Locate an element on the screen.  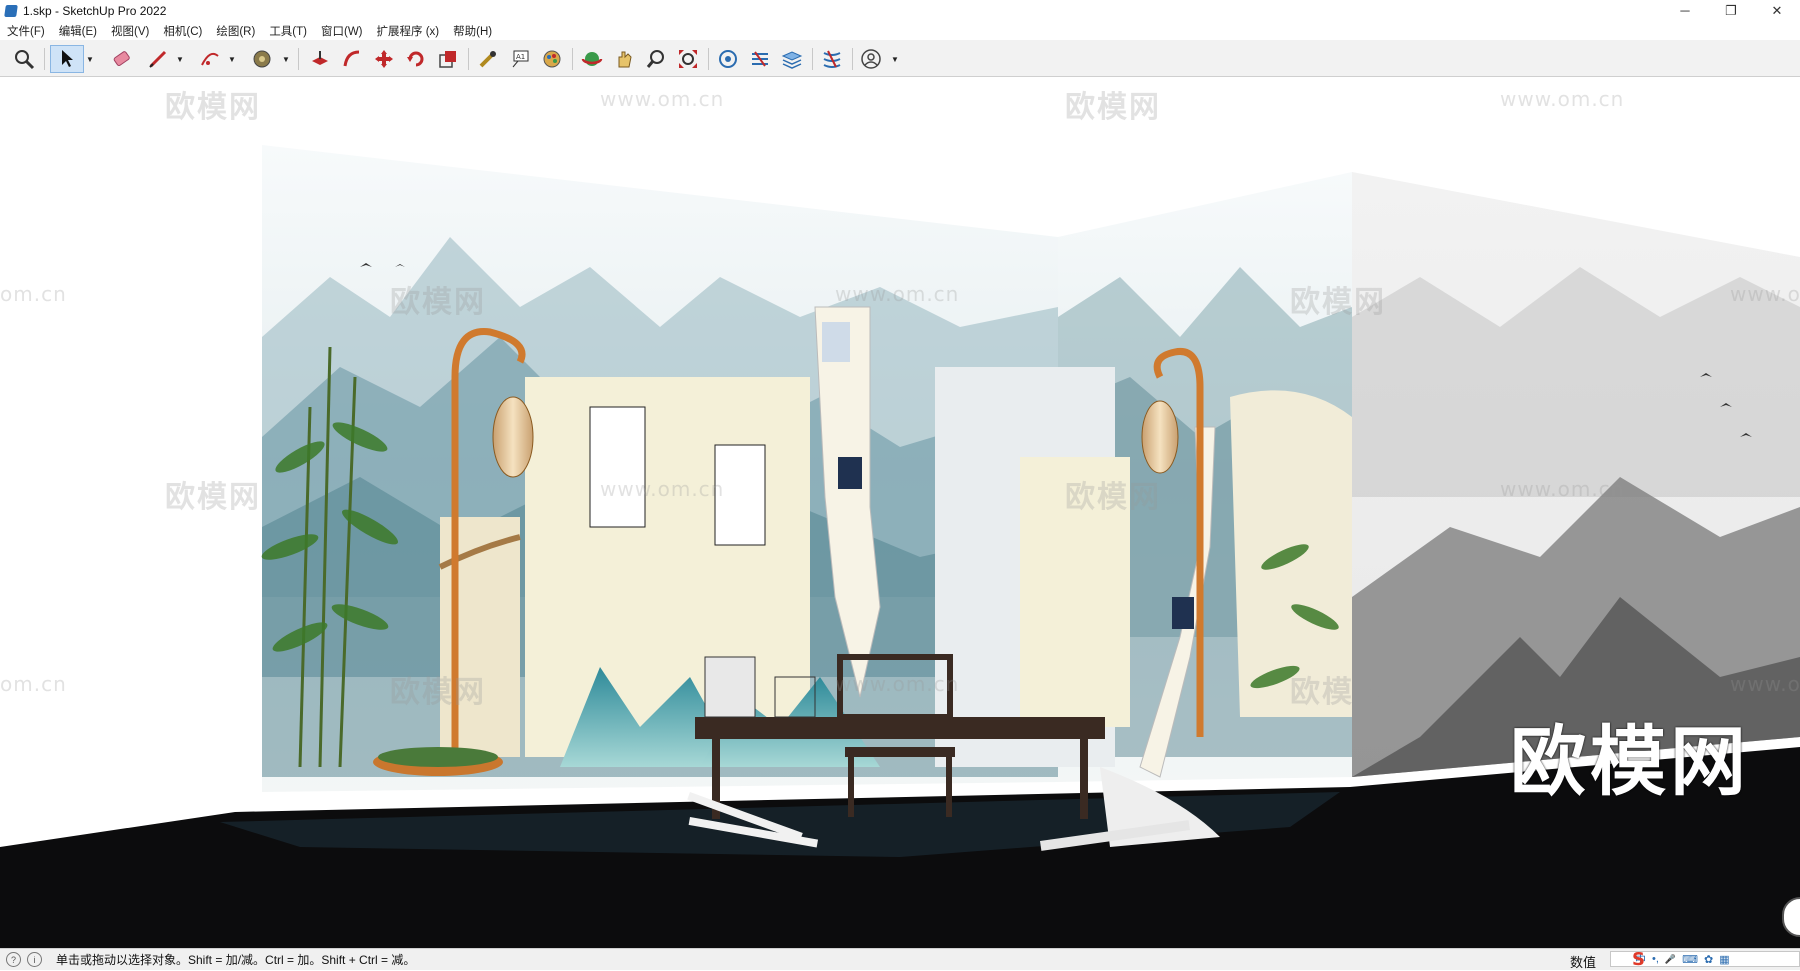
scale-icon is located at coordinates (448, 59).